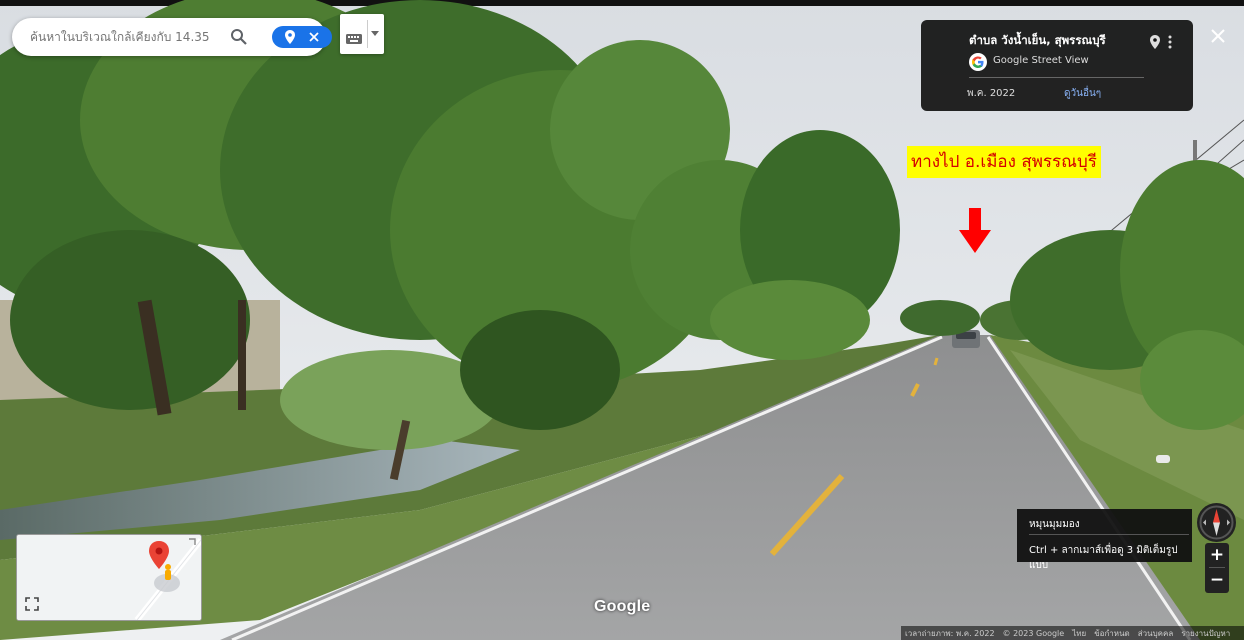  I want to click on location-pin-icon, so click(290, 37).